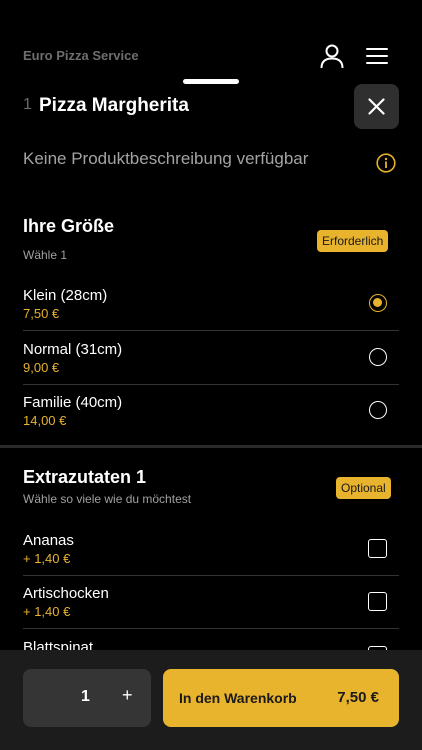 Image resolution: width=422 pixels, height=750 pixels. What do you see at coordinates (27, 104) in the screenshot?
I see `product-quantity-prefix: 1` at bounding box center [27, 104].